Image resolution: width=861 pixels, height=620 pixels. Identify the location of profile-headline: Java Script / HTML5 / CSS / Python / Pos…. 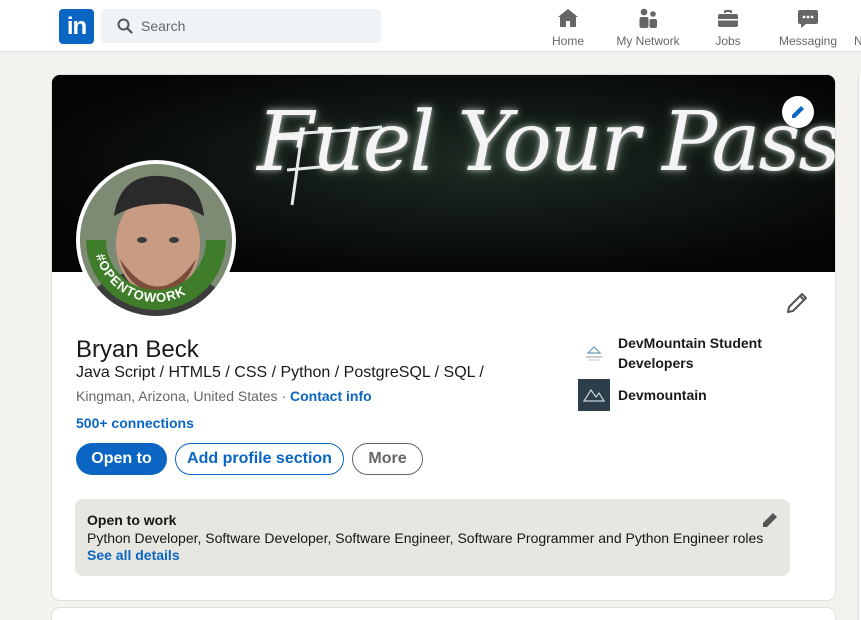
(280, 372).